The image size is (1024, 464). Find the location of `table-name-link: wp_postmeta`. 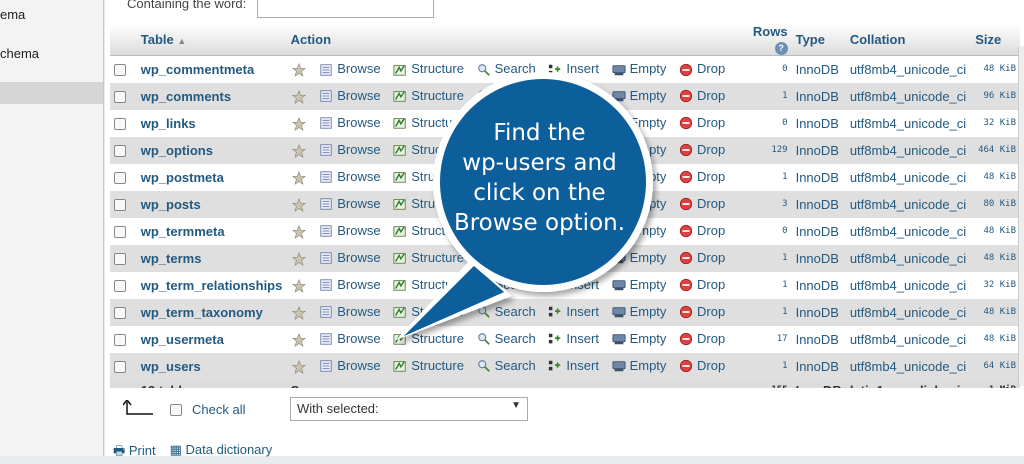

table-name-link: wp_postmeta is located at coordinates (182, 177).